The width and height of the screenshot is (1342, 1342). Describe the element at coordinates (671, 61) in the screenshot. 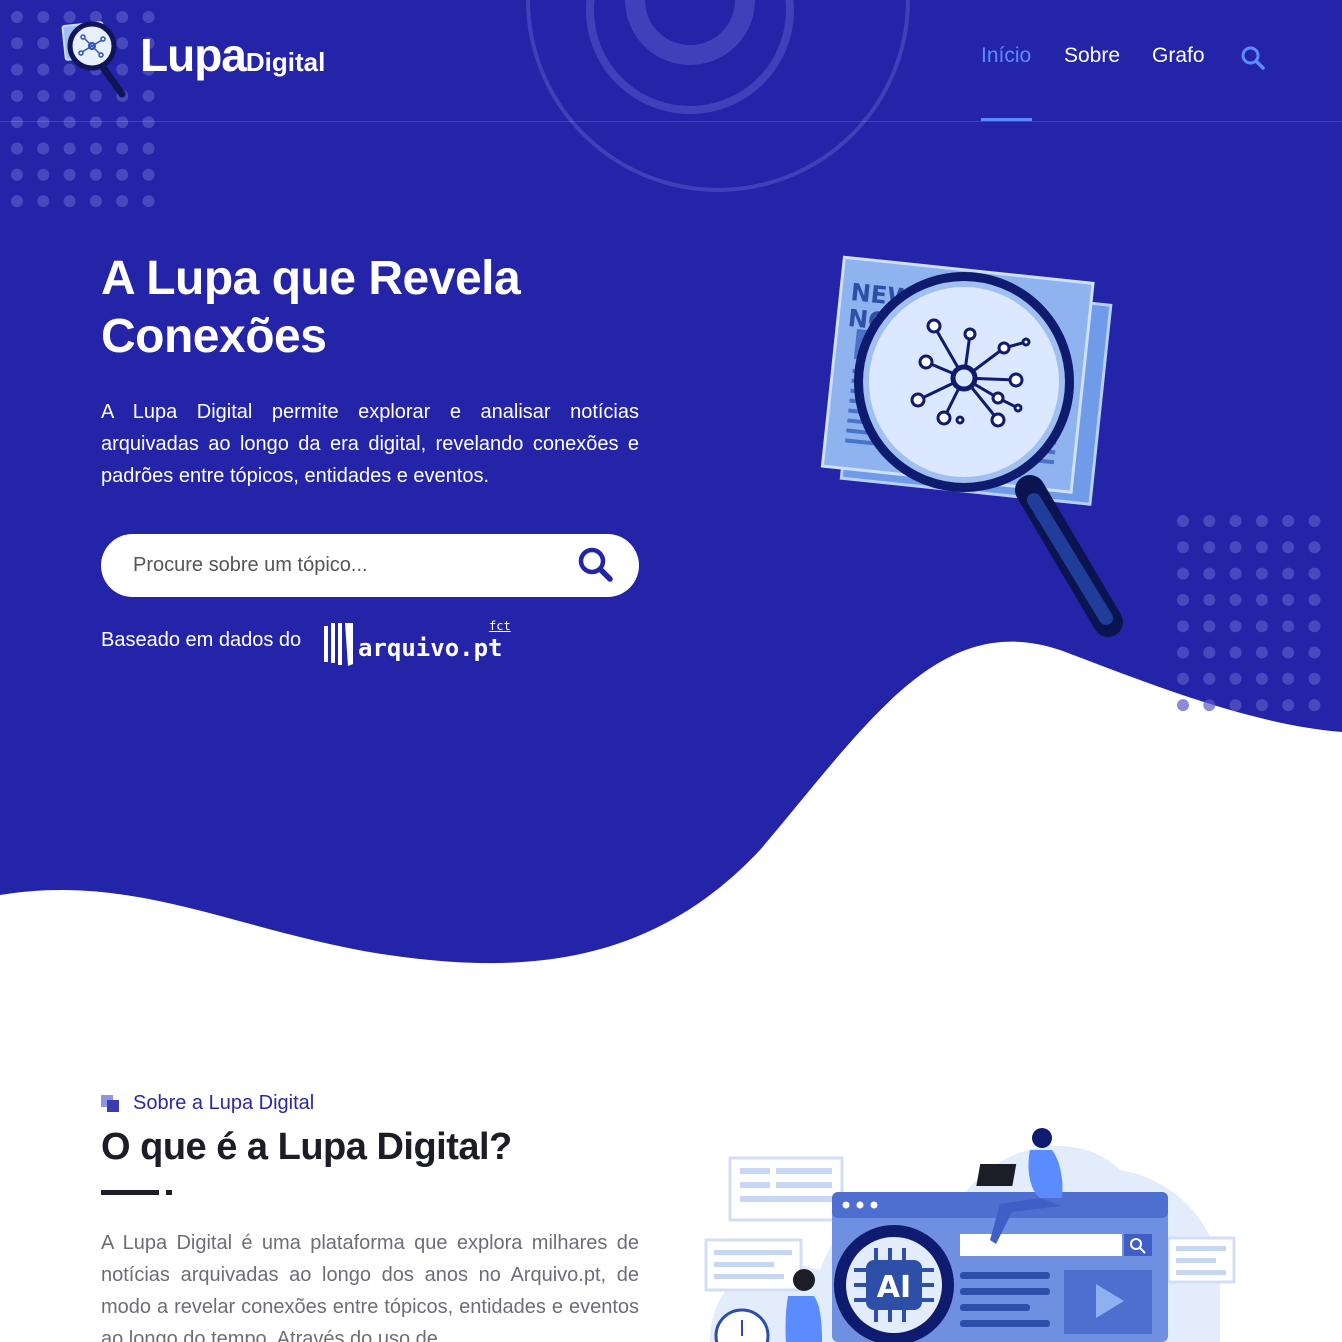

I see `navbar: LupaDigital Início Sobre Grafo` at that location.